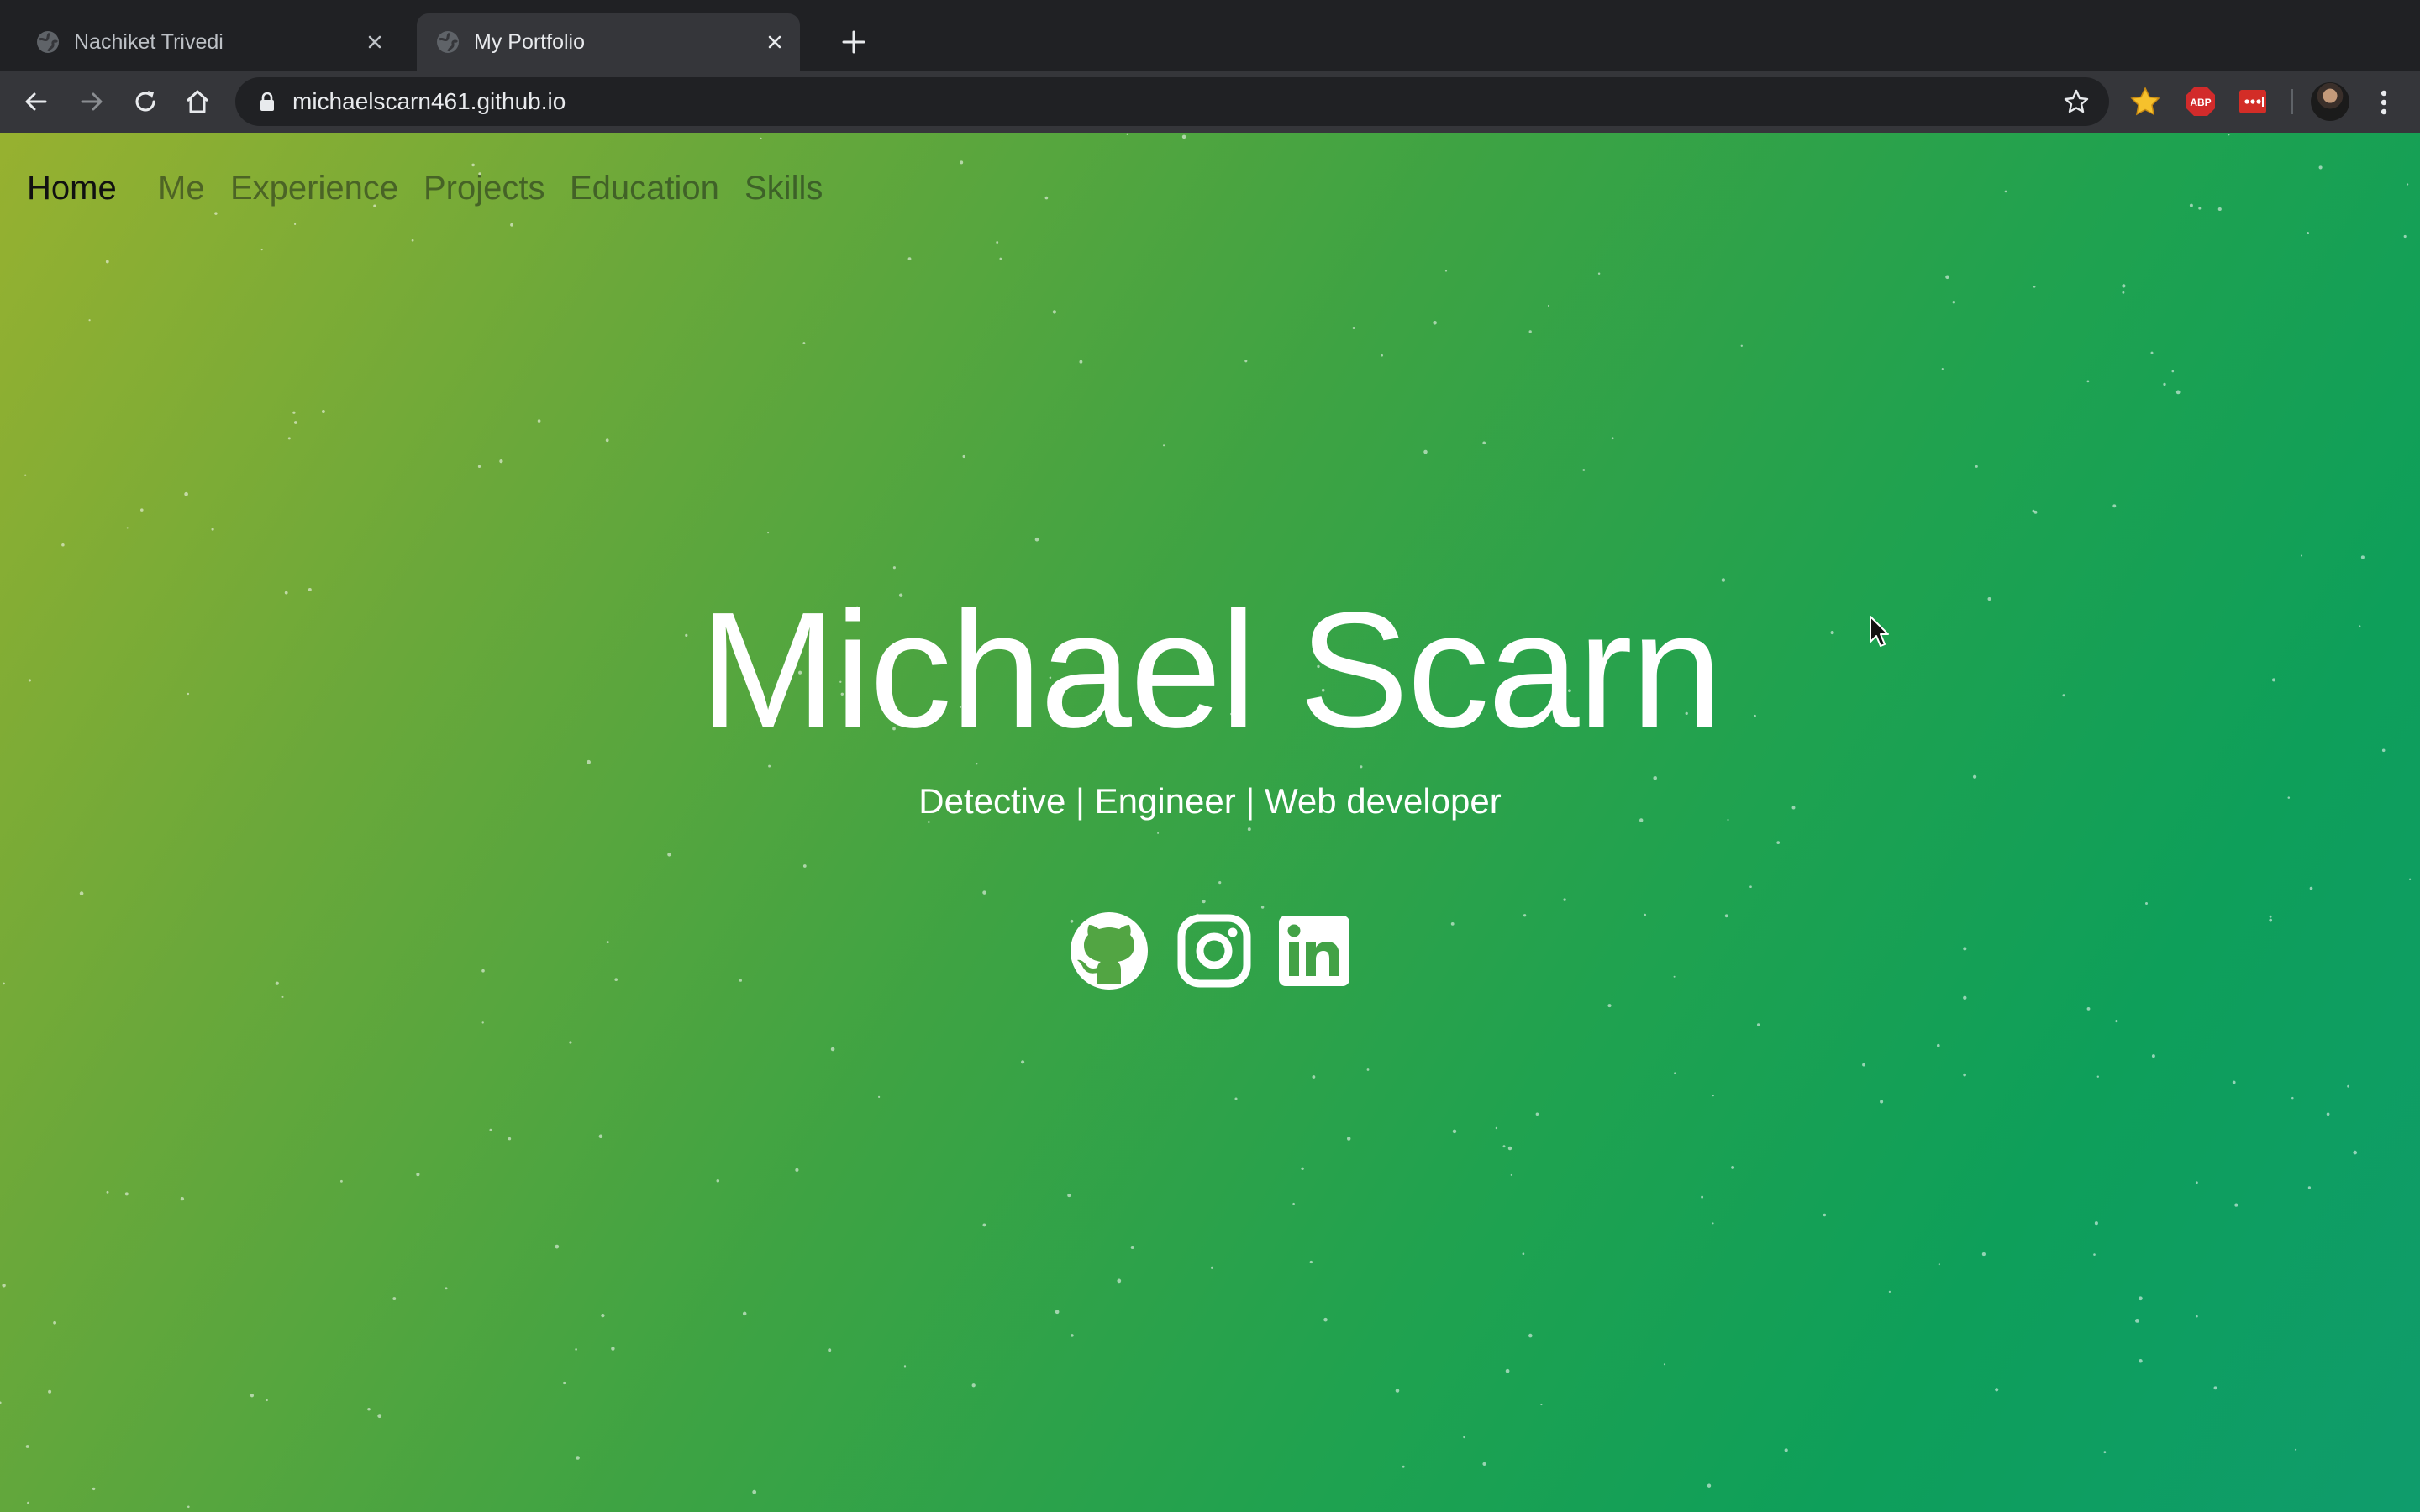 This screenshot has width=2420, height=1512. What do you see at coordinates (1214, 951) in the screenshot?
I see `instagram-icon` at bounding box center [1214, 951].